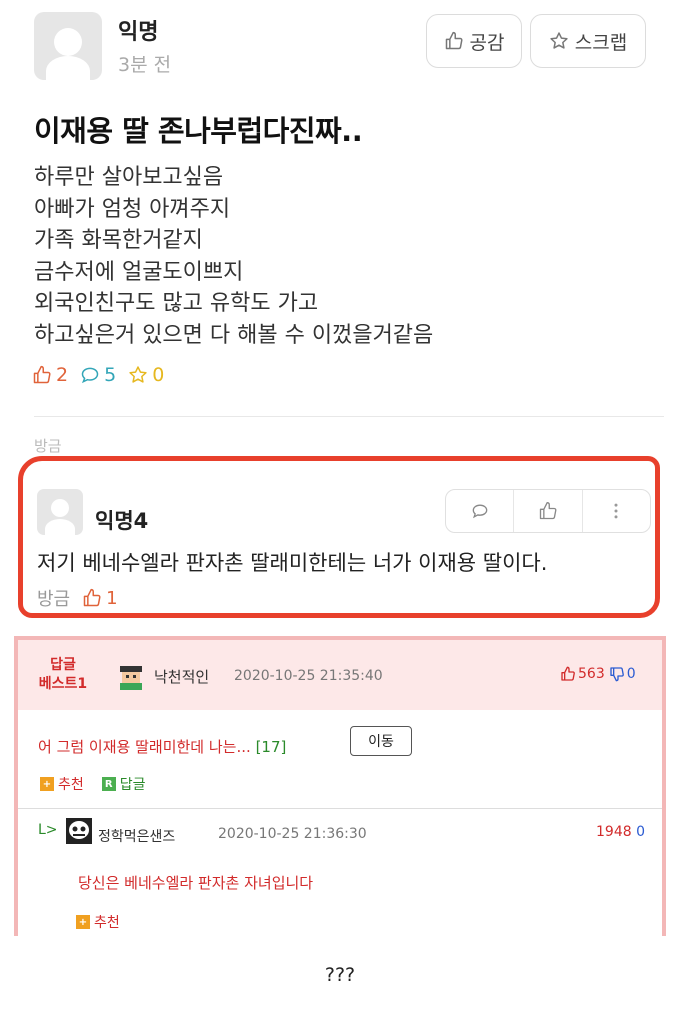 This screenshot has width=680, height=1028. I want to click on comment-count: 5, so click(98, 375).